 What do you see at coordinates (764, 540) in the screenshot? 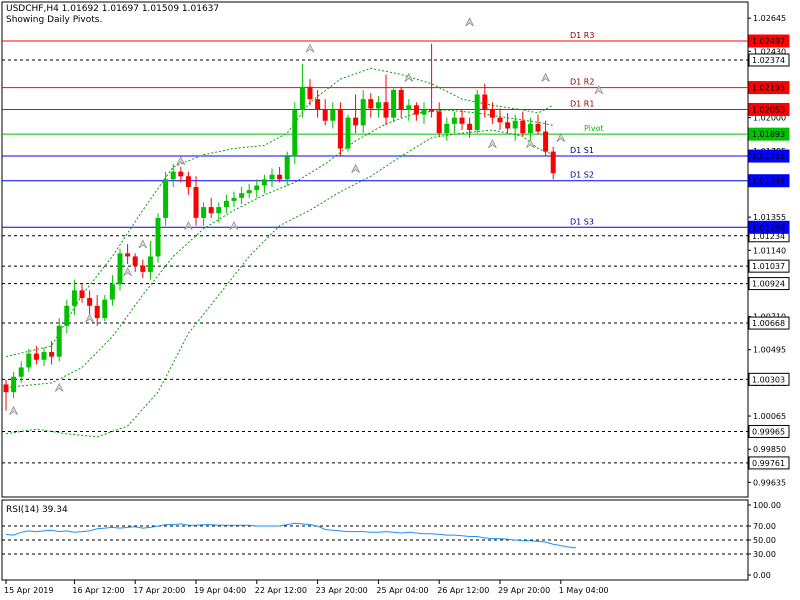
I see `rsi-tick-label: 50.00` at bounding box center [764, 540].